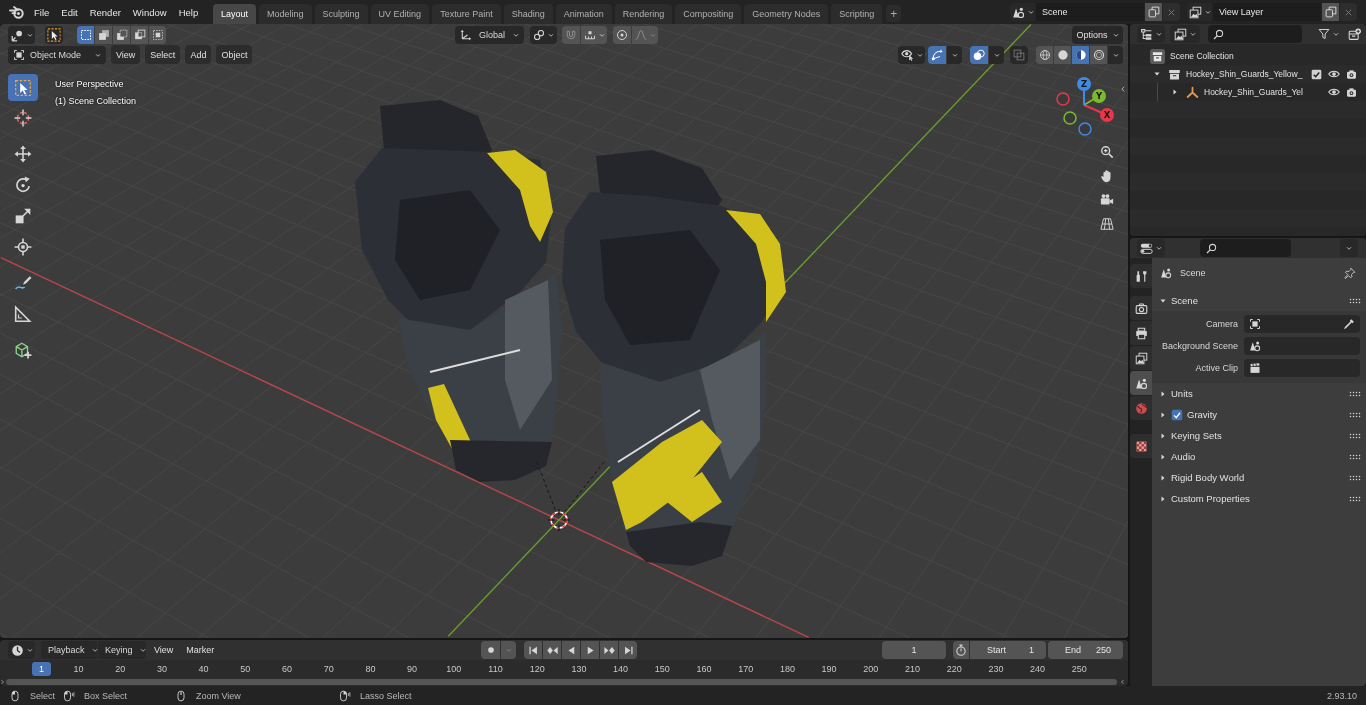 The image size is (1366, 705). I want to click on xray-toggle, so click(1019, 54).